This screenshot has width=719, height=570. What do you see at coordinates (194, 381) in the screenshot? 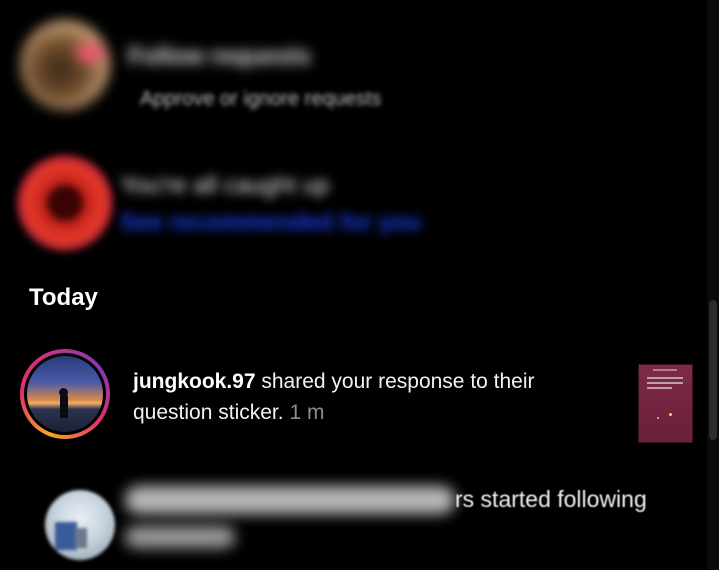
I see `notification-username: jungkook.97` at bounding box center [194, 381].